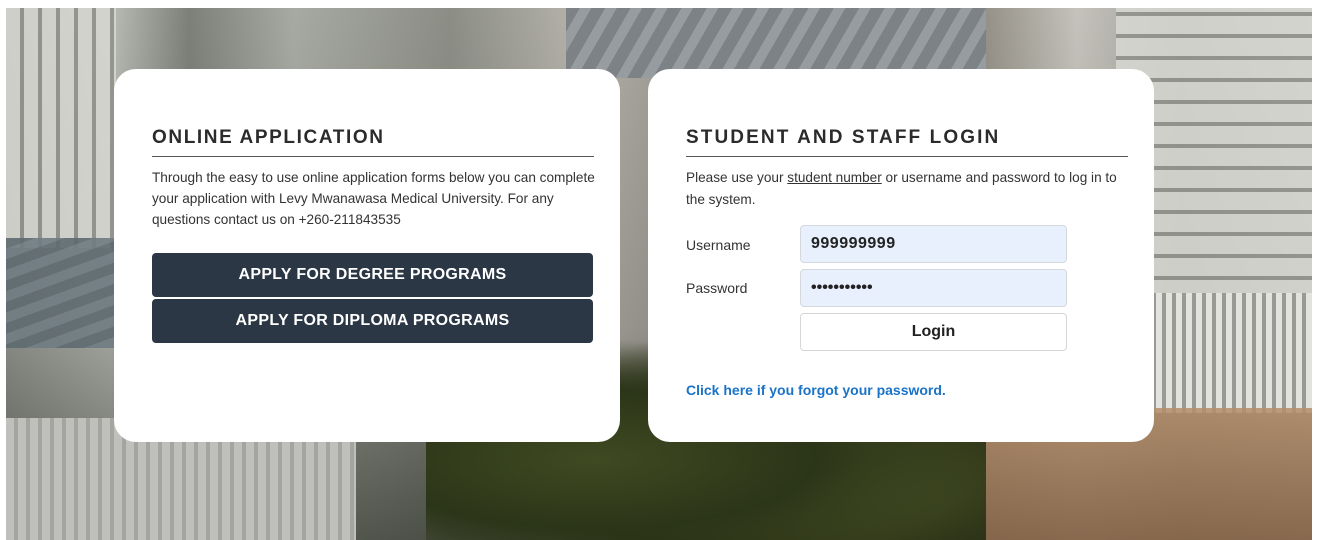 The image size is (1320, 540). What do you see at coordinates (372, 275) in the screenshot?
I see `apply-degree-button: APPLY FOR DEGREE PROGRAMS` at bounding box center [372, 275].